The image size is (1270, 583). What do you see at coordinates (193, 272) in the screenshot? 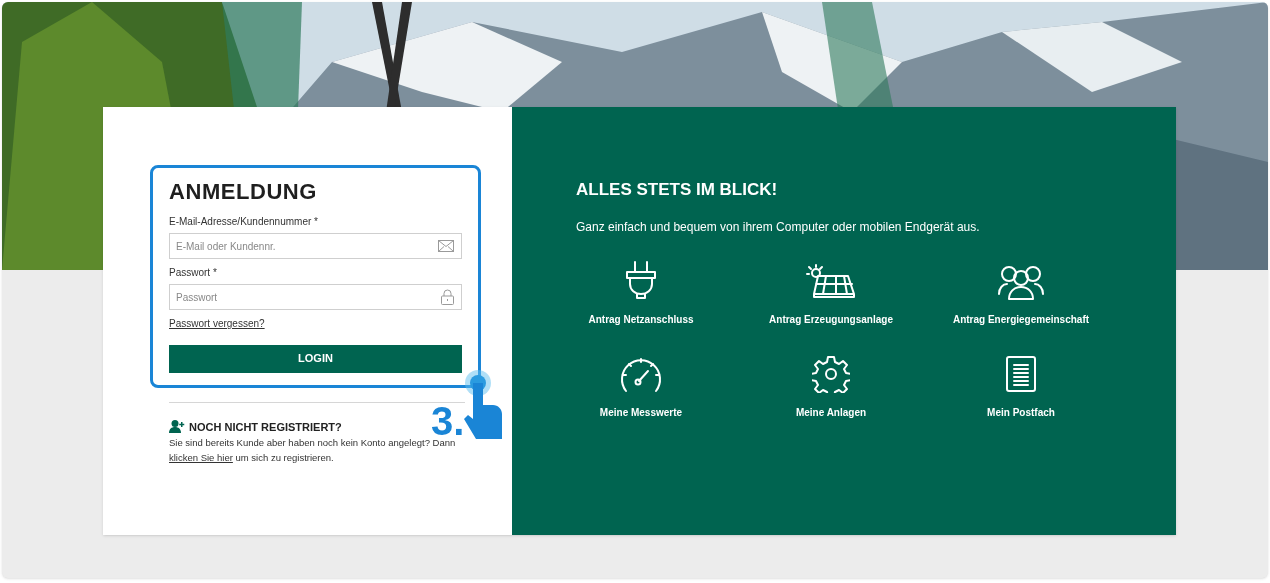
I see `field-label: Passwort *` at bounding box center [193, 272].